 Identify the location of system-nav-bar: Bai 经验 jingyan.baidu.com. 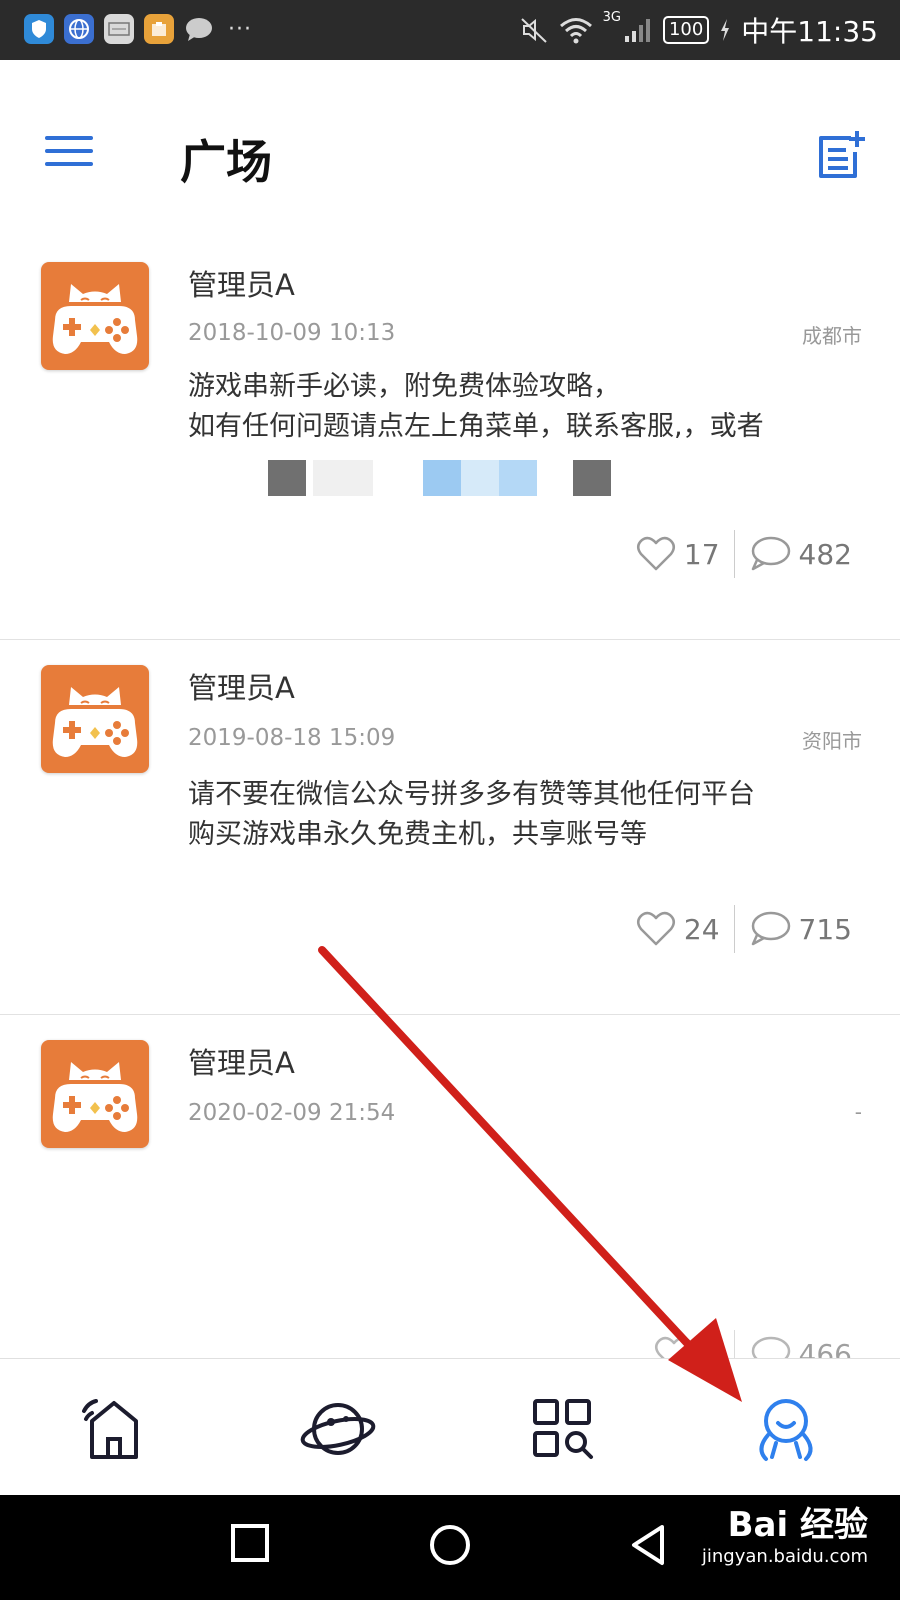
(450, 1547).